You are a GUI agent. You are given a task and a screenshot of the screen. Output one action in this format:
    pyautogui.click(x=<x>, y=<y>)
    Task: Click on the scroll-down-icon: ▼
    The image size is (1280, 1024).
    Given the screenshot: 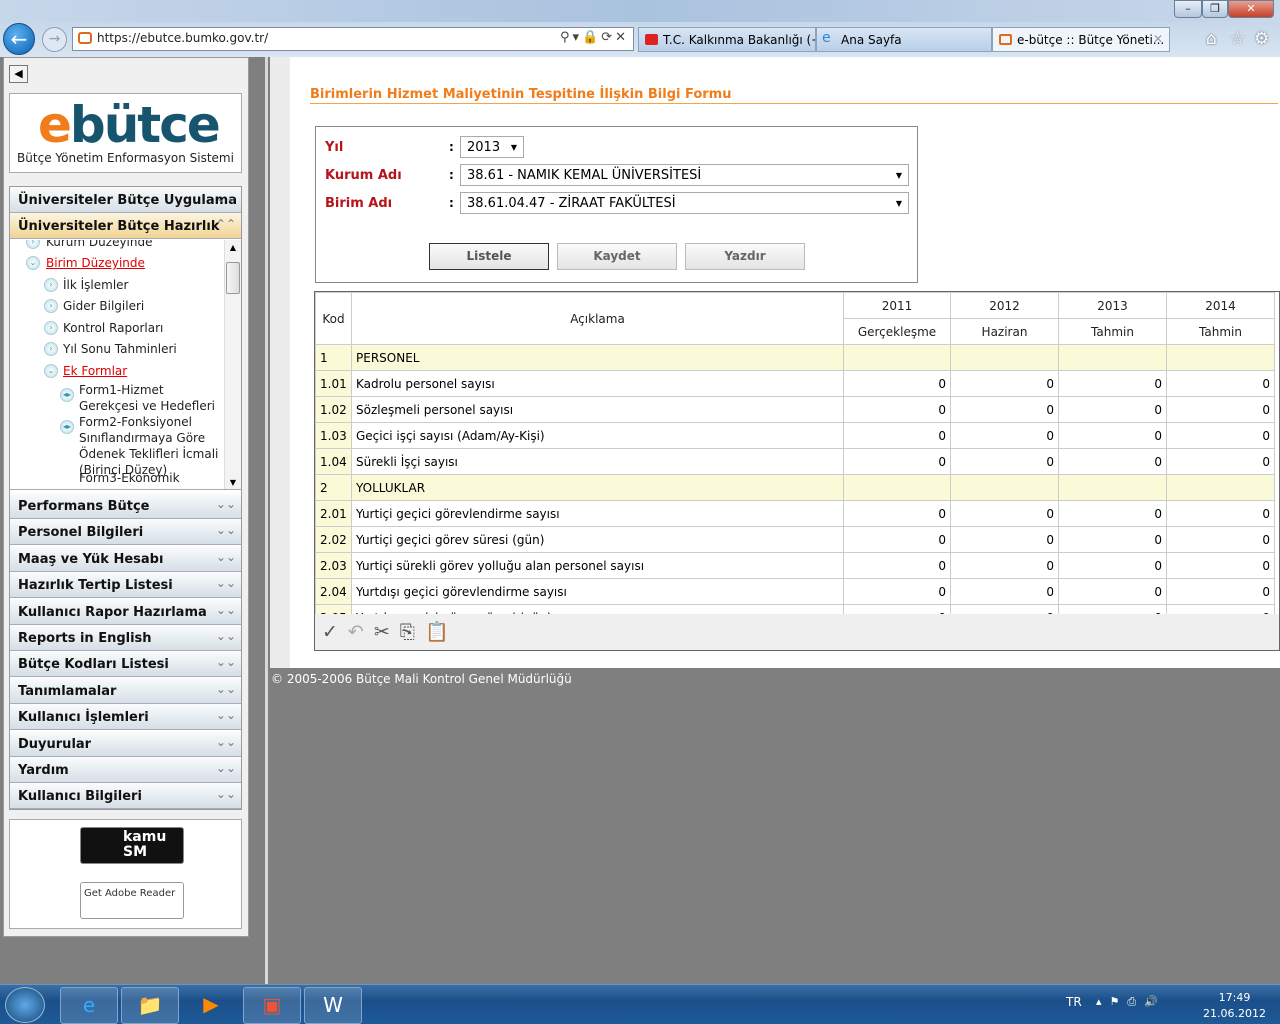 What is the action you would take?
    pyautogui.click(x=233, y=482)
    